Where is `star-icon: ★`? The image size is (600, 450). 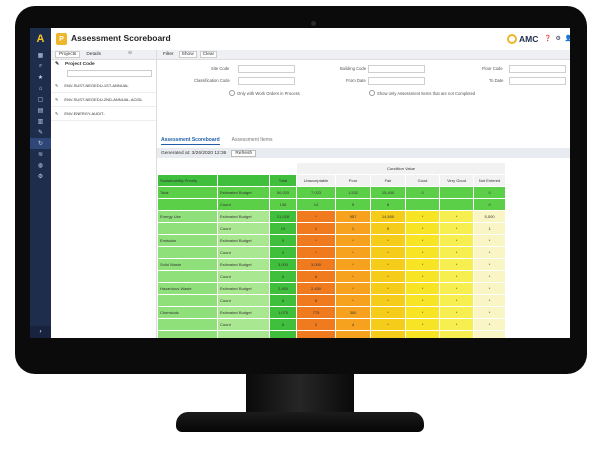 star-icon: ★ is located at coordinates (40, 77).